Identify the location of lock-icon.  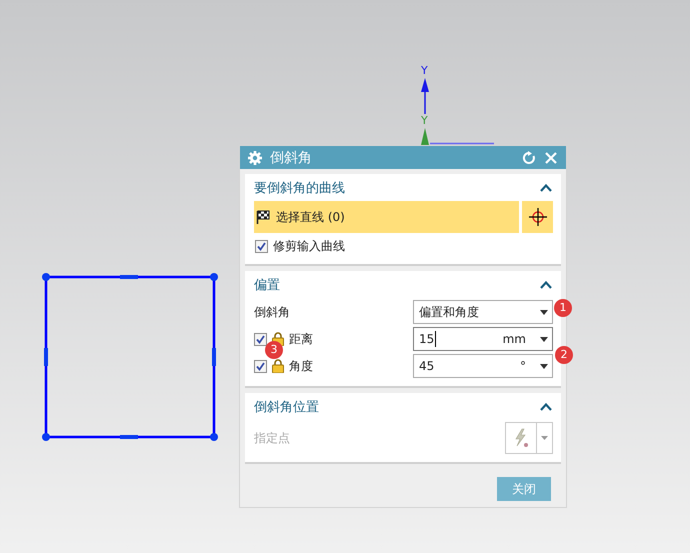
(278, 366).